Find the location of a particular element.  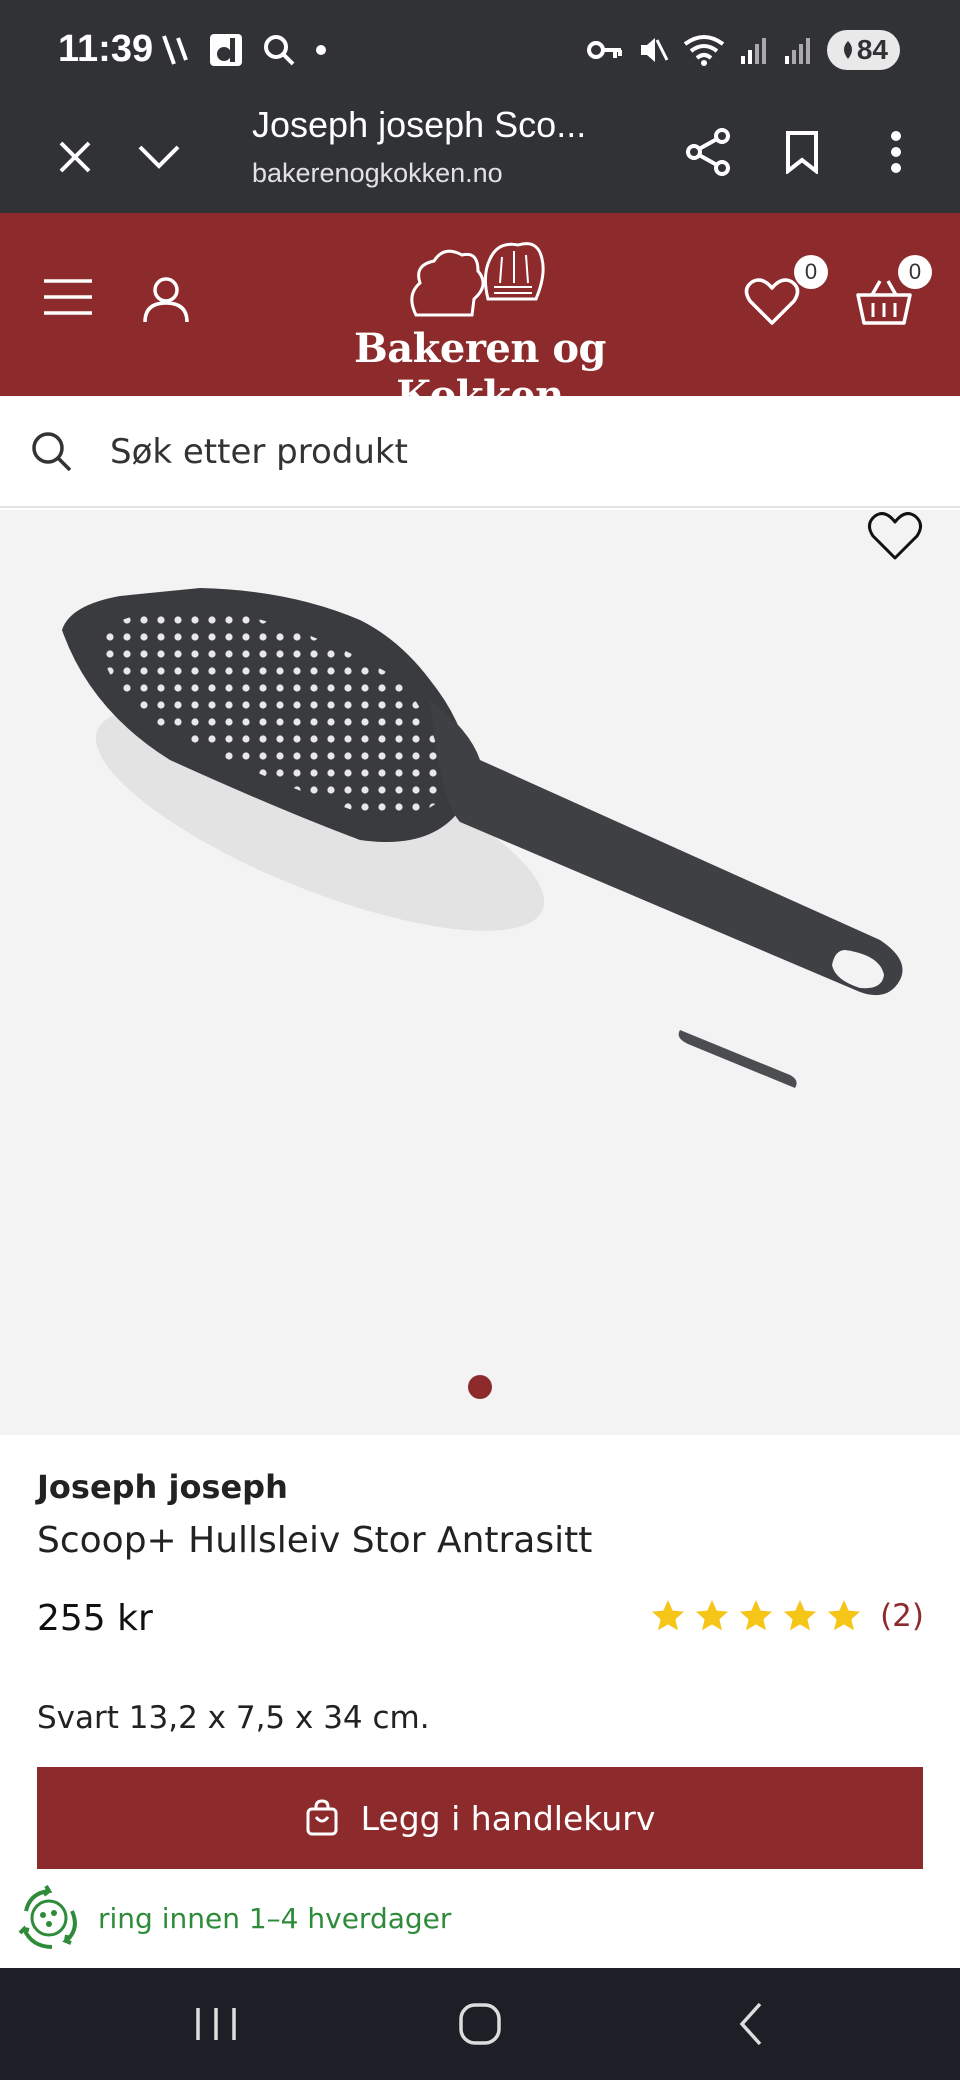

hamburger-icon is located at coordinates (68, 297).